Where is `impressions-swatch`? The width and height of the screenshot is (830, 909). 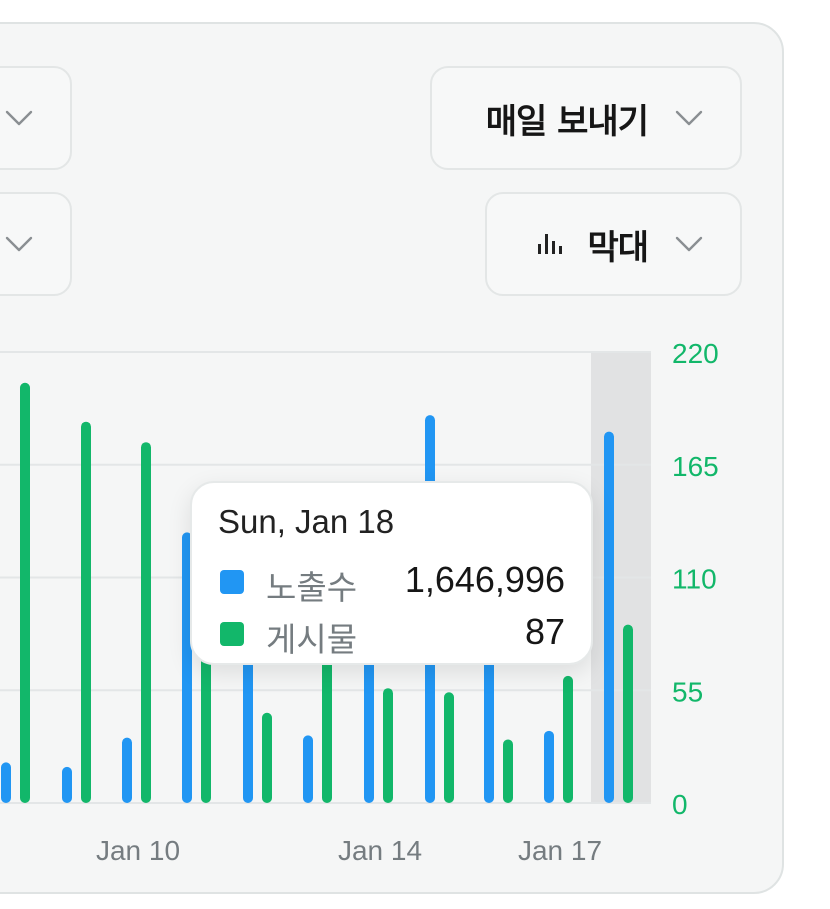
impressions-swatch is located at coordinates (232, 582).